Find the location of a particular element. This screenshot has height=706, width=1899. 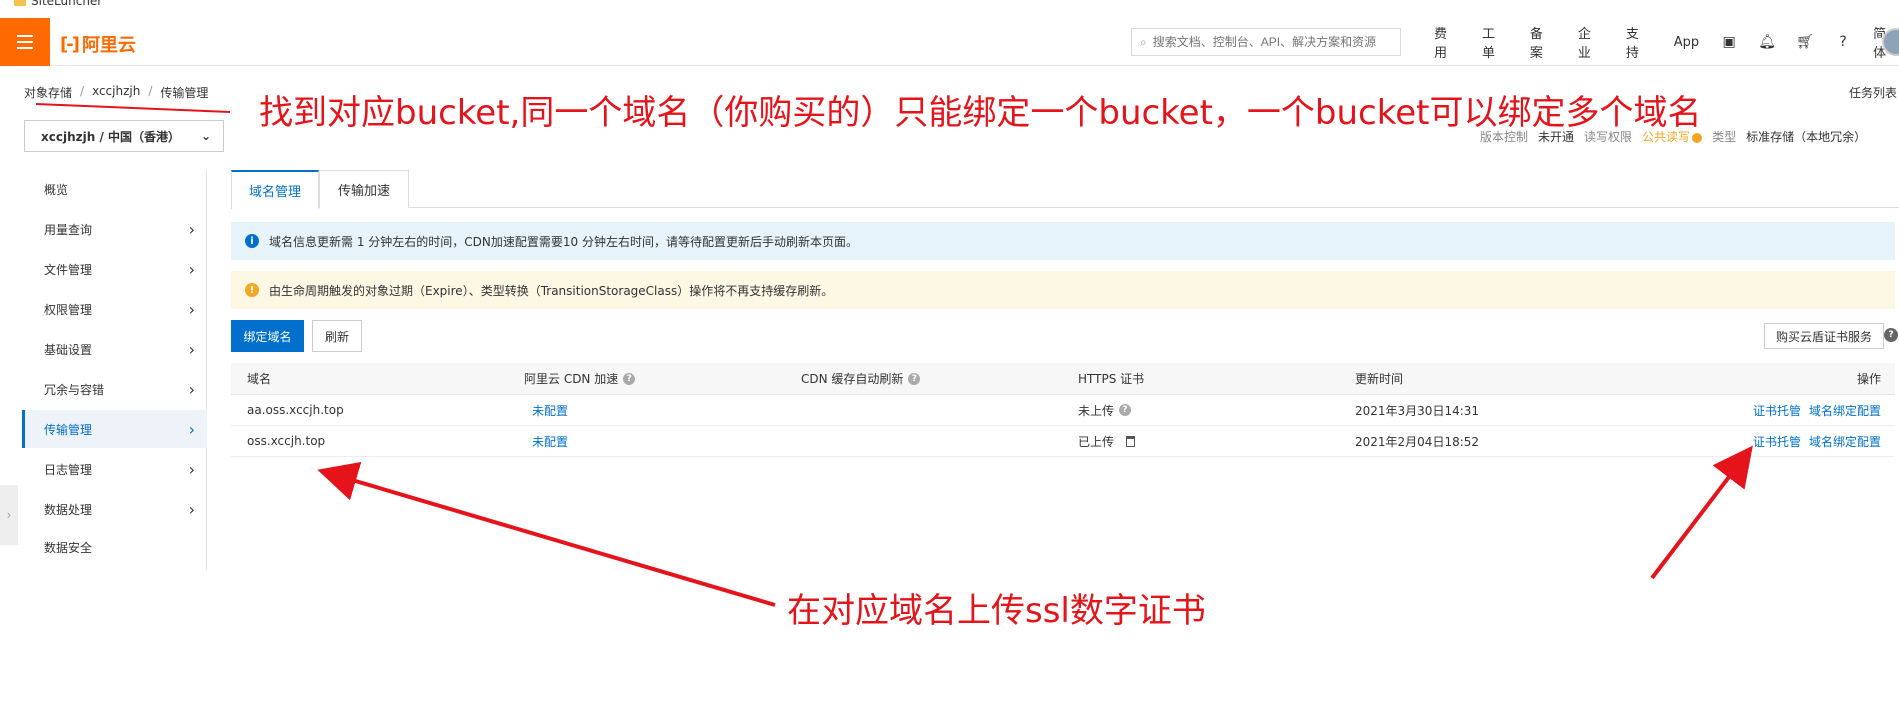

warning-icon: ! is located at coordinates (252, 290).